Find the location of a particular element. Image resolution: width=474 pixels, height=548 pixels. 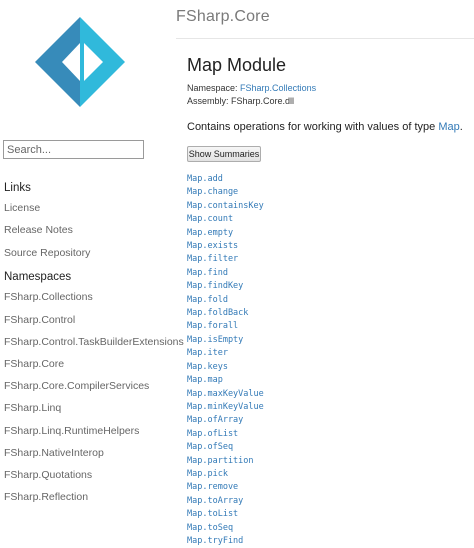

namespace-link: FSharp.Collections is located at coordinates (48, 297).